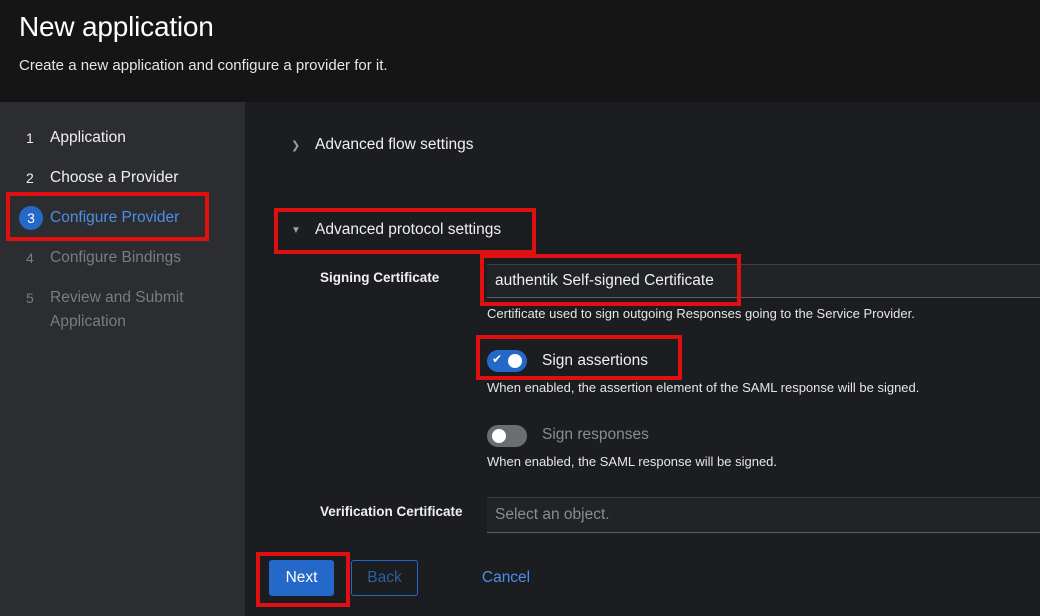  What do you see at coordinates (604, 280) in the screenshot?
I see `selected-value: authentik Self-signed Certificate` at bounding box center [604, 280].